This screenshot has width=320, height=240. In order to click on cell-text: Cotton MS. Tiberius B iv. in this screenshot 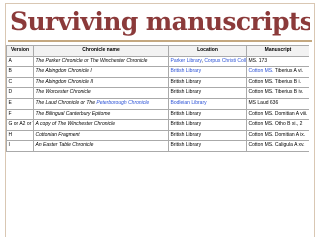, I will do `click(276, 92)`.